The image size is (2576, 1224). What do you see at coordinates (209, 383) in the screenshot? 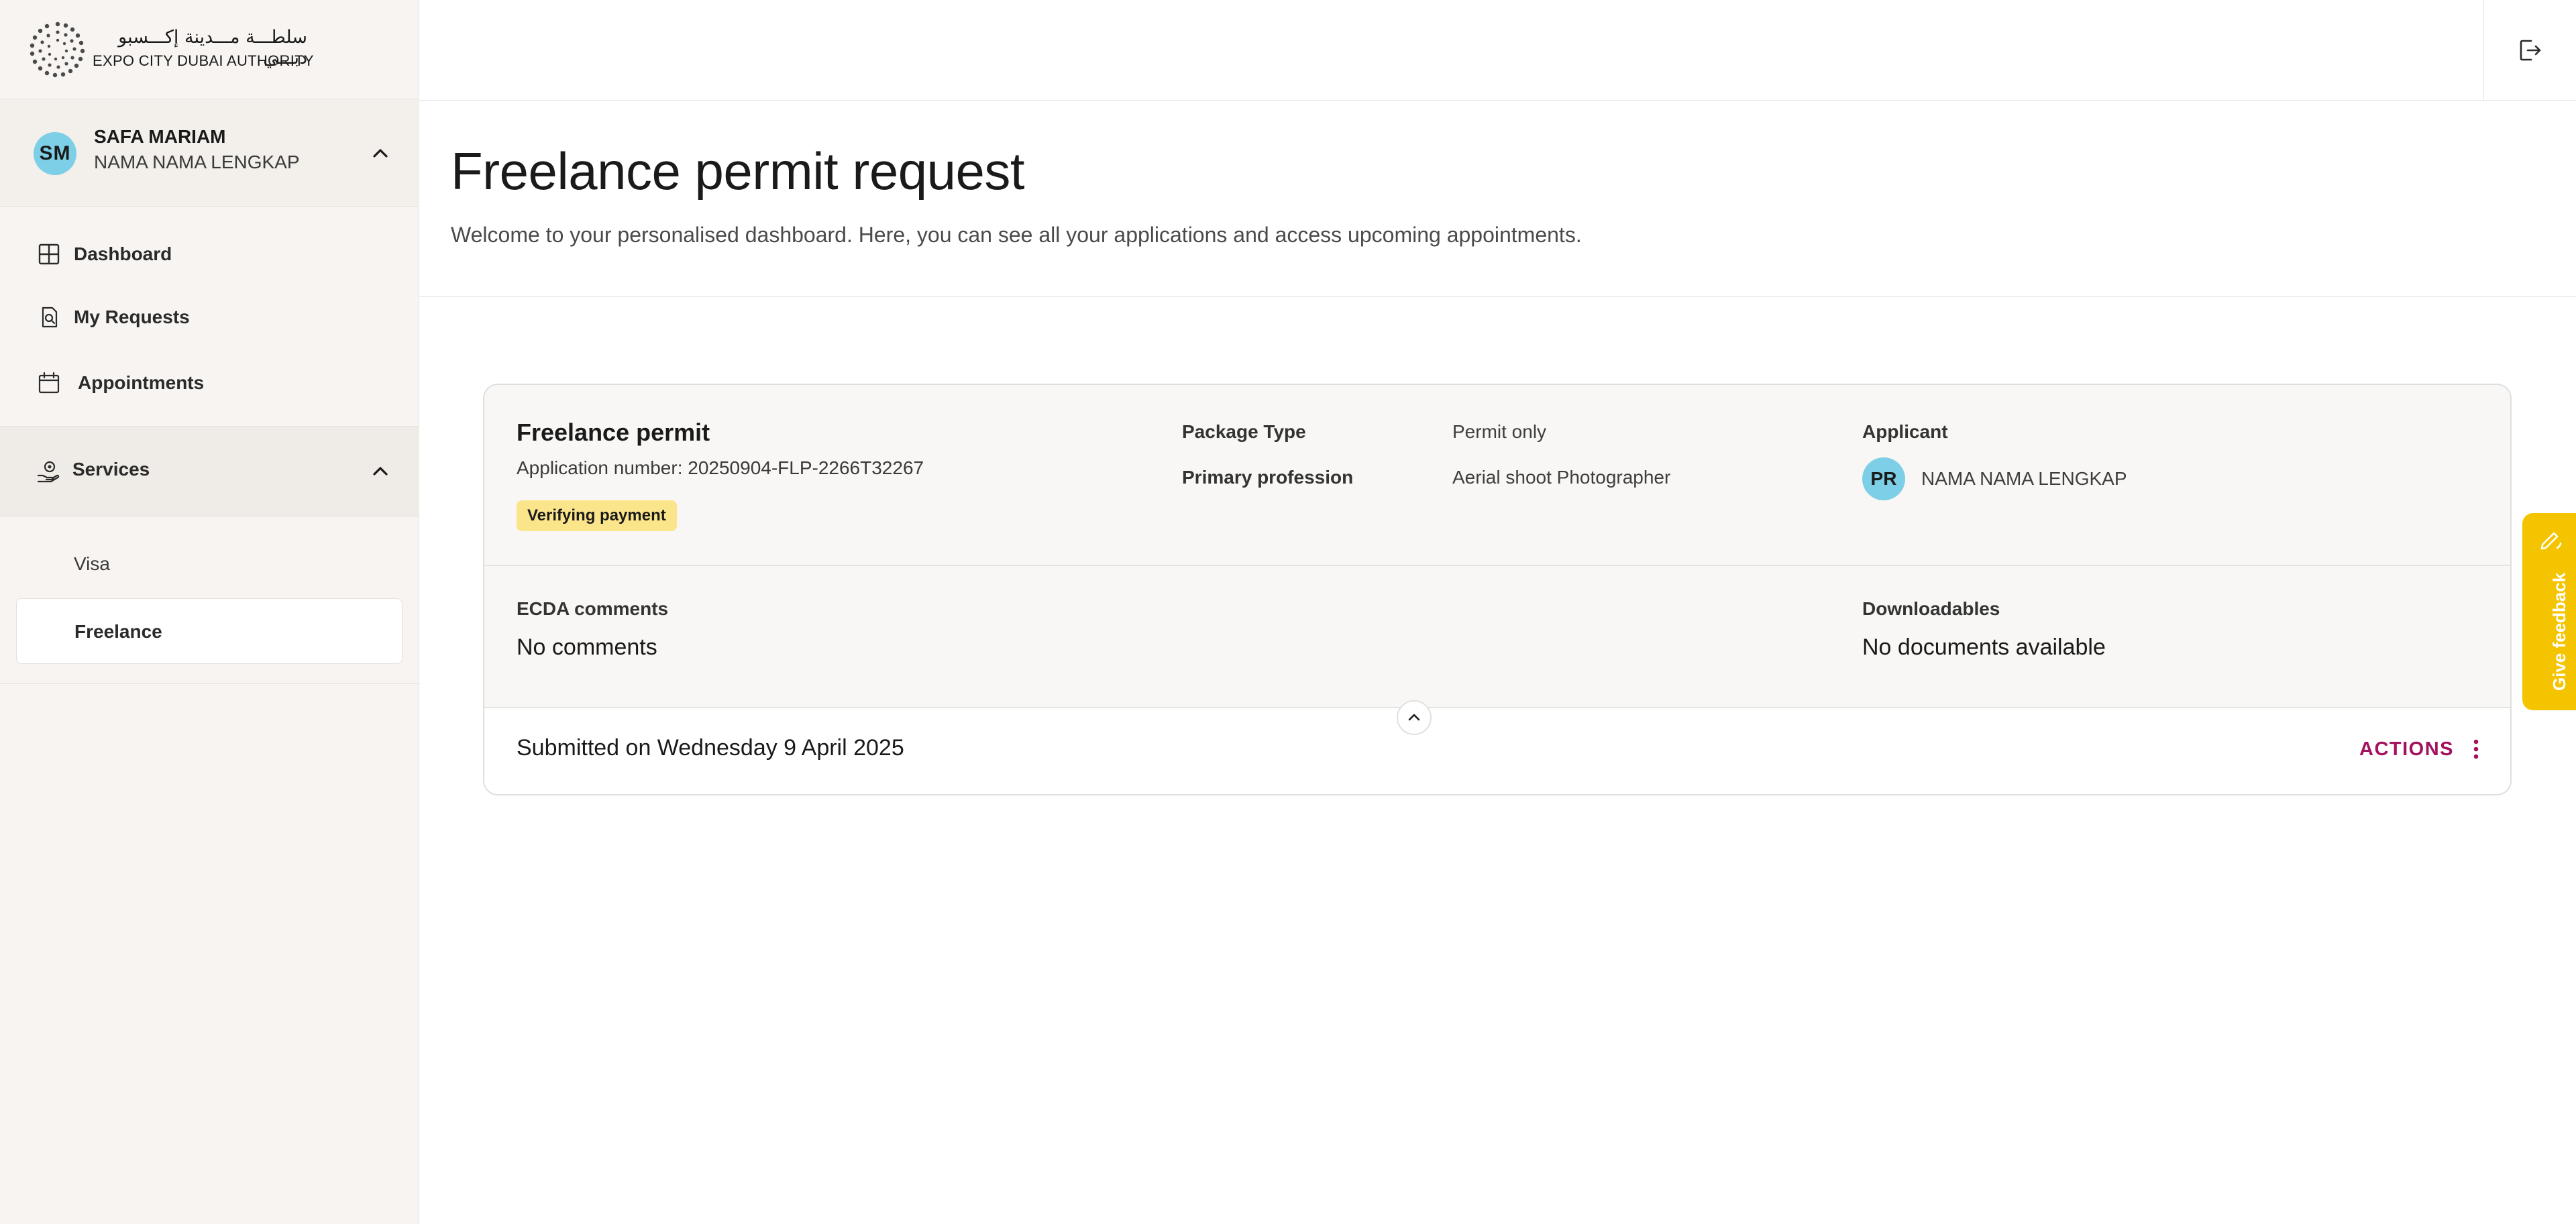
I see `sidebar-item-appointments: Appointments` at bounding box center [209, 383].